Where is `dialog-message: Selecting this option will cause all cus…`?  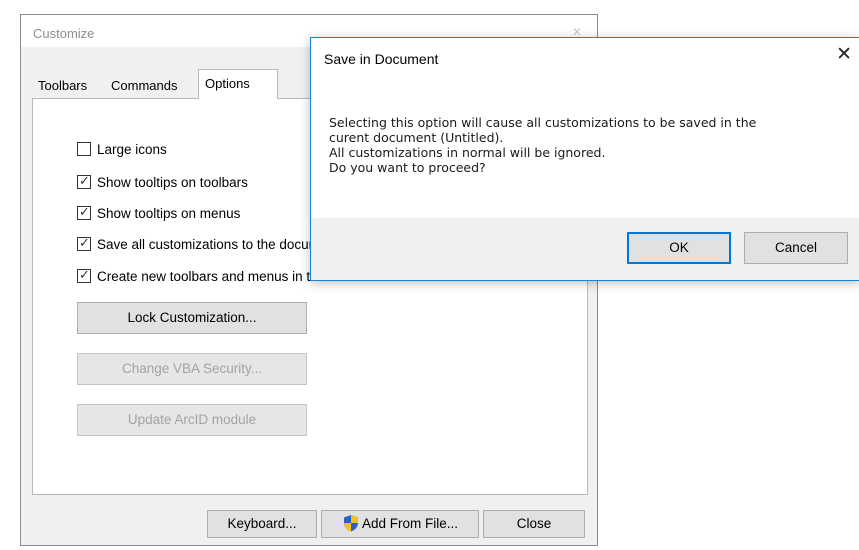 dialog-message: Selecting this option will cause all cus… is located at coordinates (589, 145).